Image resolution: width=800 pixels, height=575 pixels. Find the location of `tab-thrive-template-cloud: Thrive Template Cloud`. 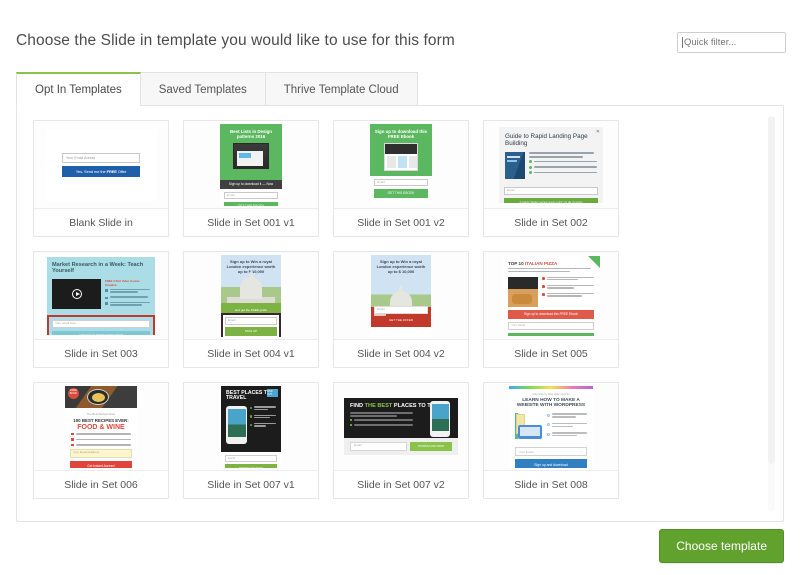

tab-thrive-template-cloud: Thrive Template Cloud is located at coordinates (341, 89).